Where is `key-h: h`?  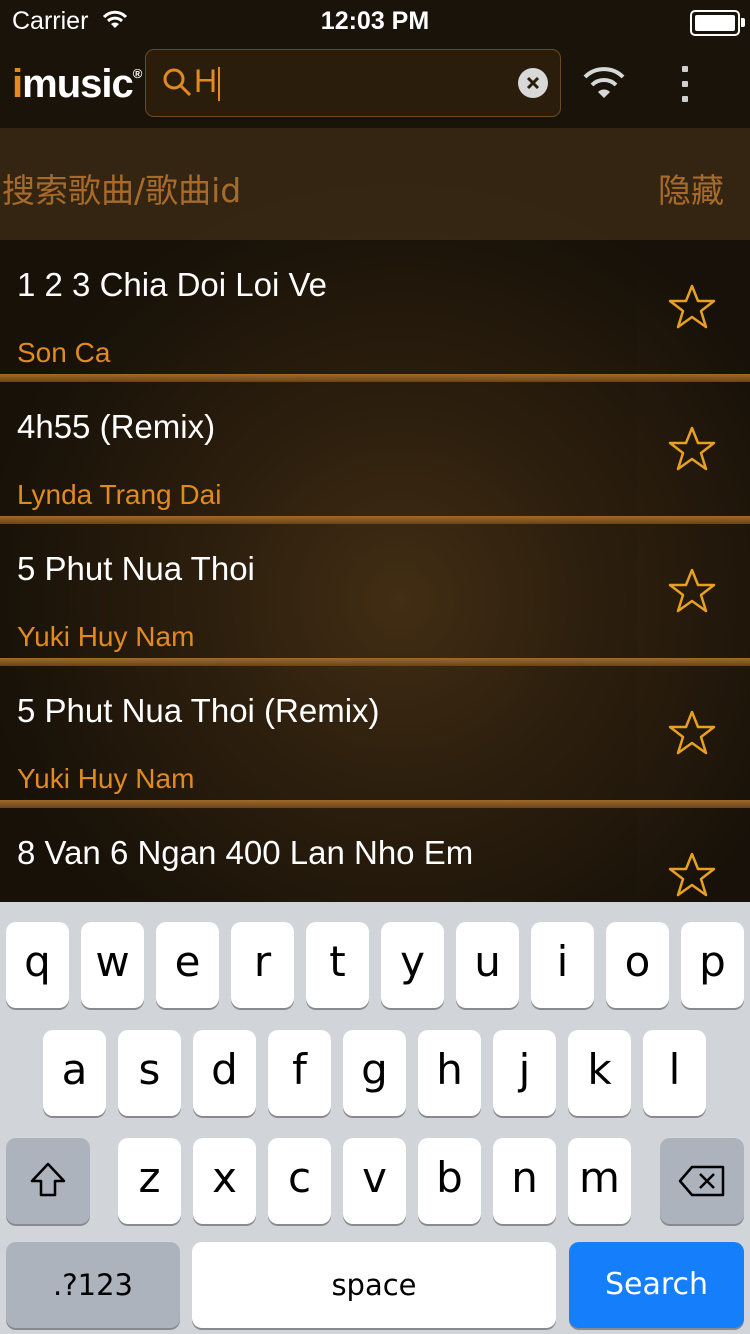 key-h: h is located at coordinates (449, 1073).